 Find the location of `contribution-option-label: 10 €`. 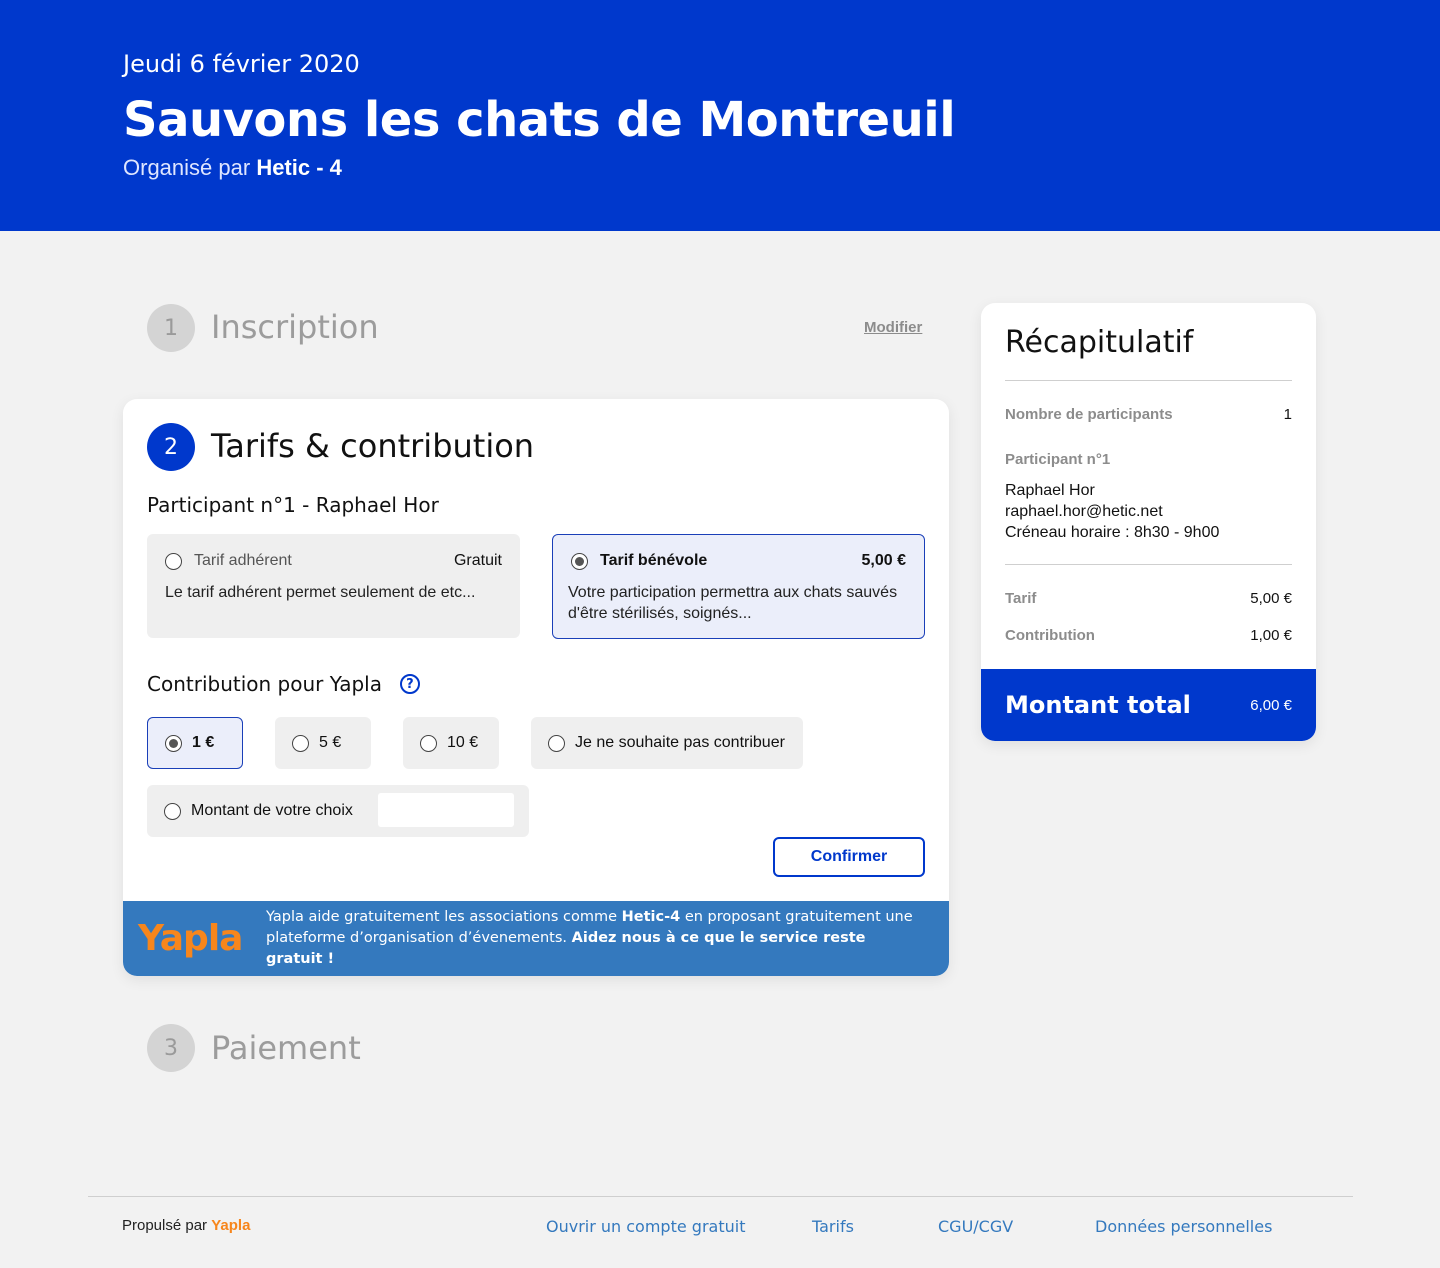

contribution-option-label: 10 € is located at coordinates (463, 742).